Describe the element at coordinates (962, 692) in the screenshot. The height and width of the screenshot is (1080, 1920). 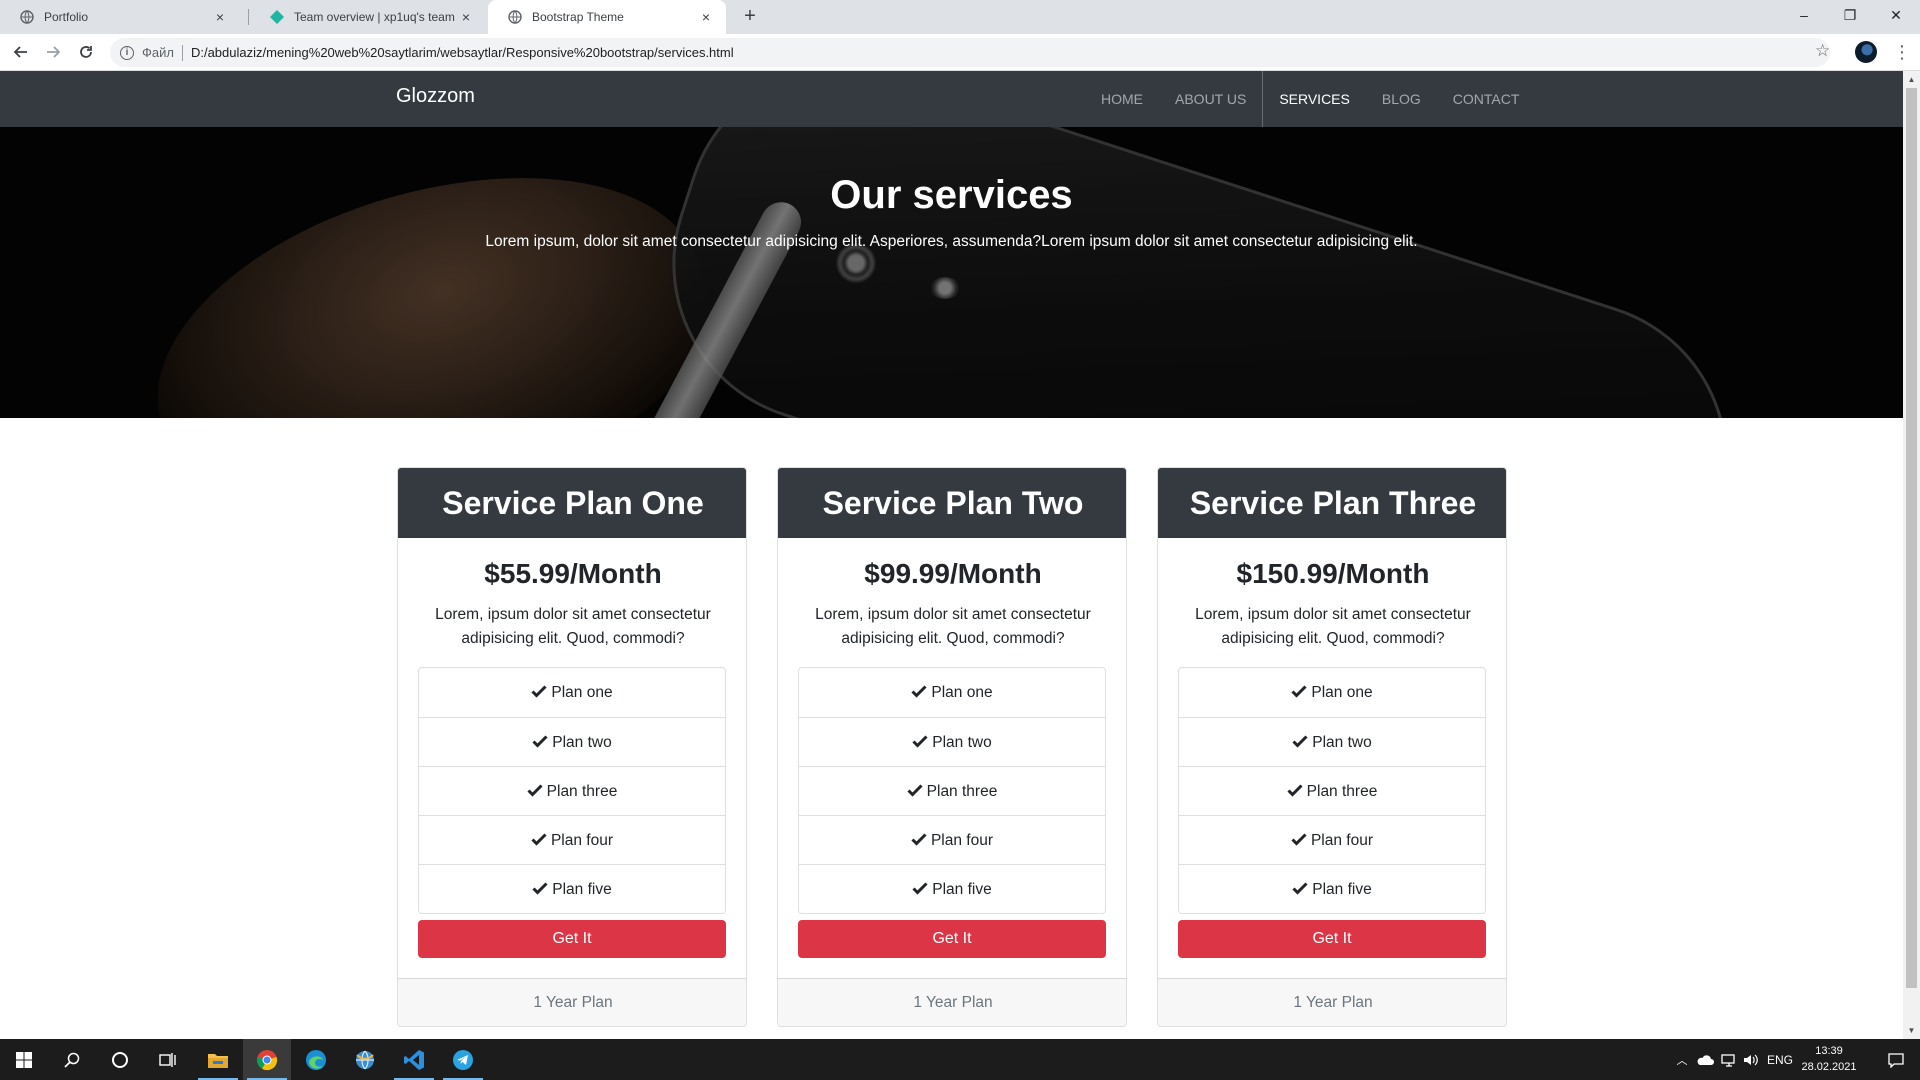
I see `feature-label: Plan one` at that location.